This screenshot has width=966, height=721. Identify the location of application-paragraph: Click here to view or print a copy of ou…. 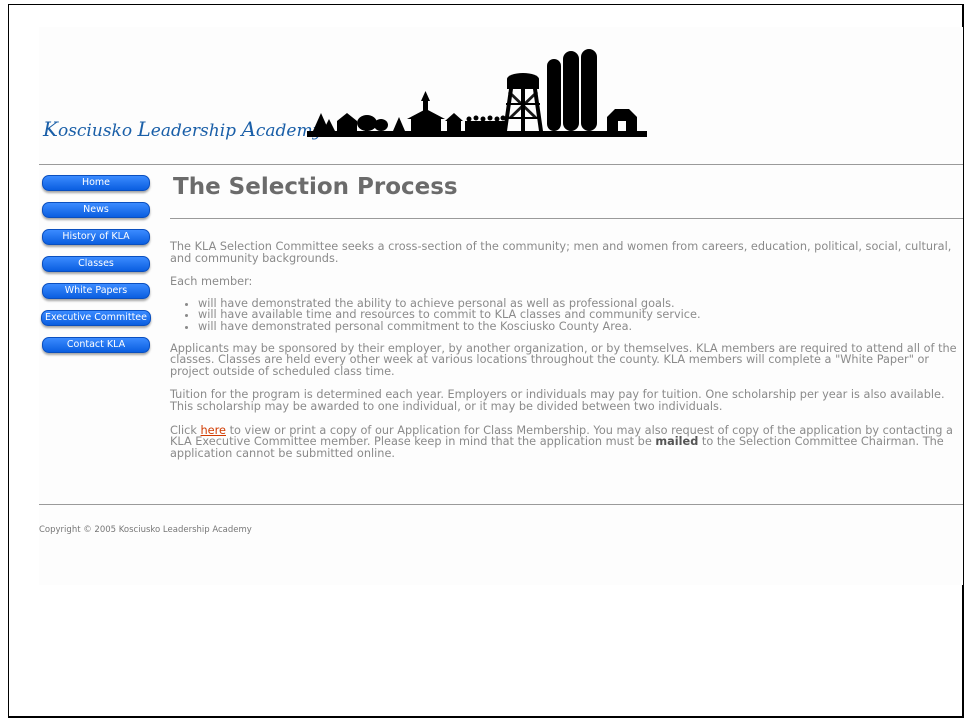
(568, 442).